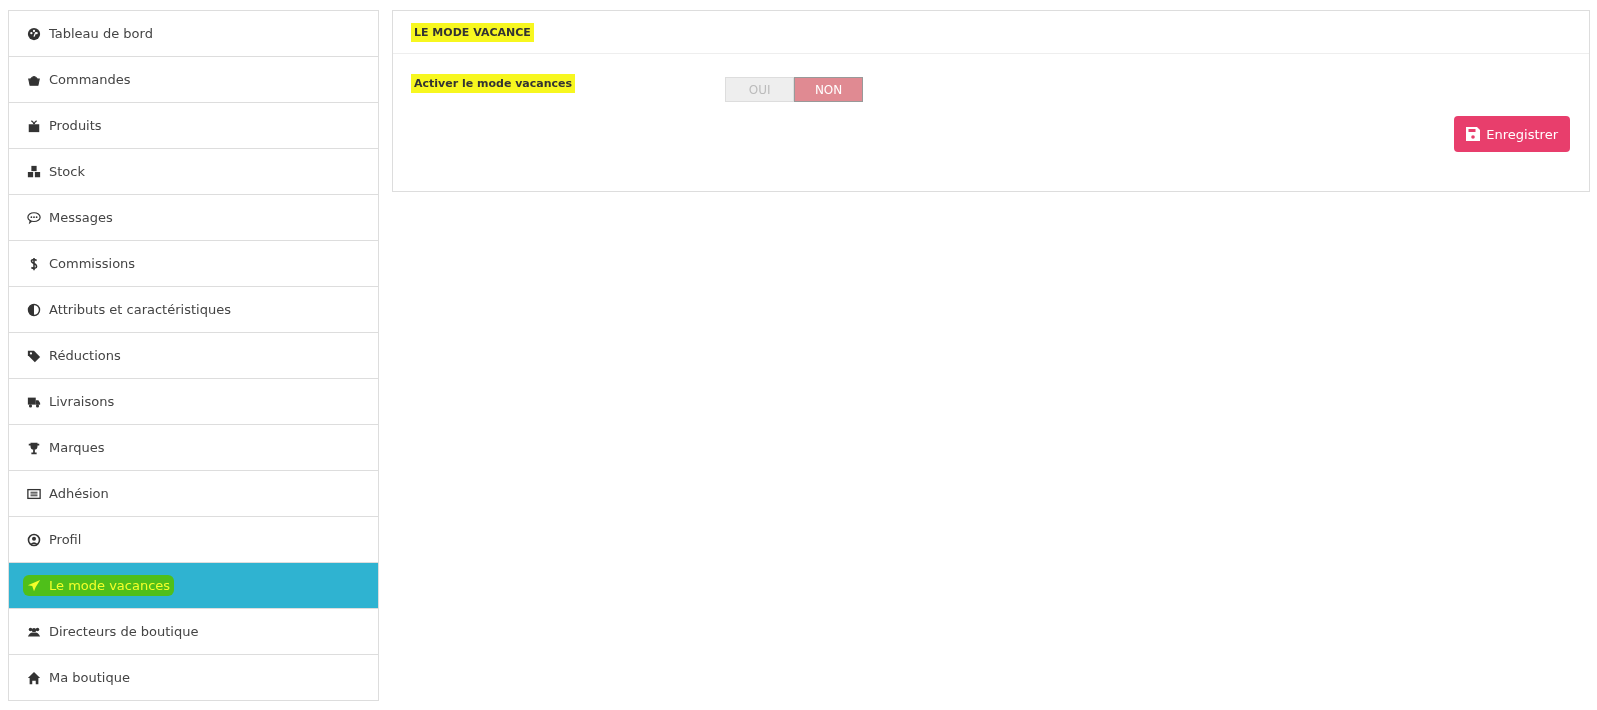 Image resolution: width=1597 pixels, height=710 pixels. I want to click on list-card-icon, so click(34, 493).